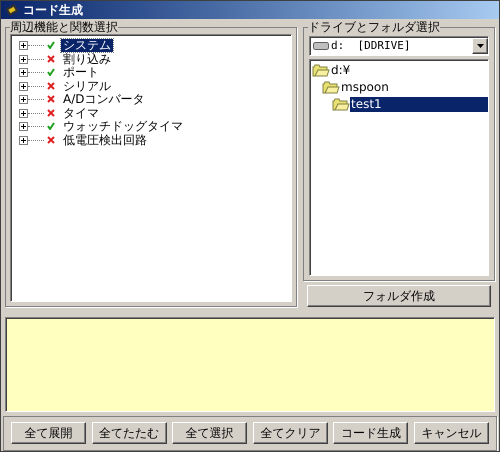 The width and height of the screenshot is (500, 452). I want to click on tree-item: タイマ, so click(81, 113).